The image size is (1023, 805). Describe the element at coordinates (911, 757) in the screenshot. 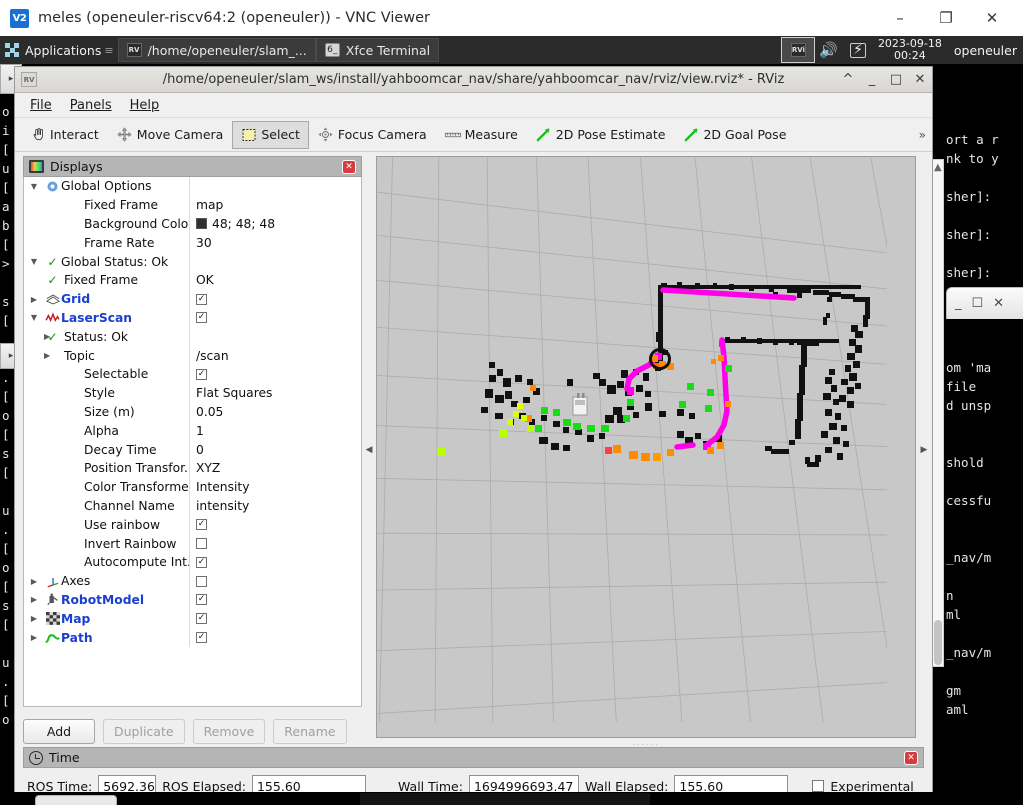

I see `time-panel-close-button: ✕` at that location.